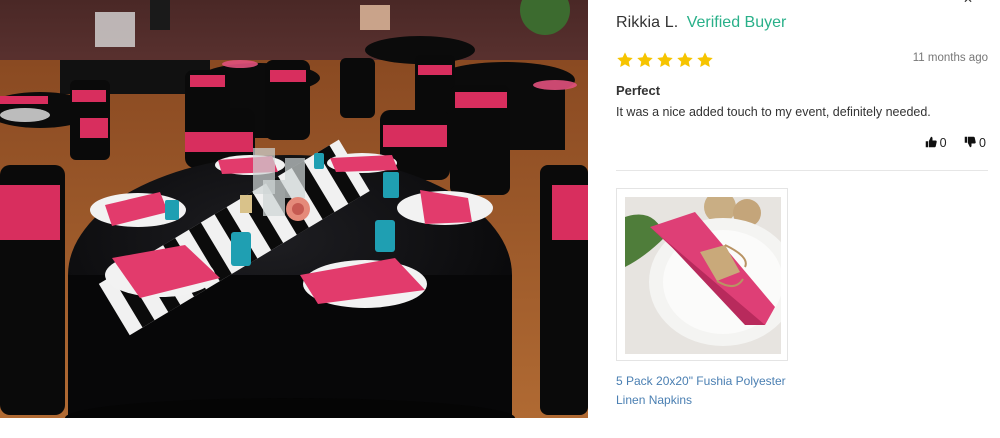  I want to click on reviewer-line: Rikkia L. Verified Buyer, so click(701, 25).